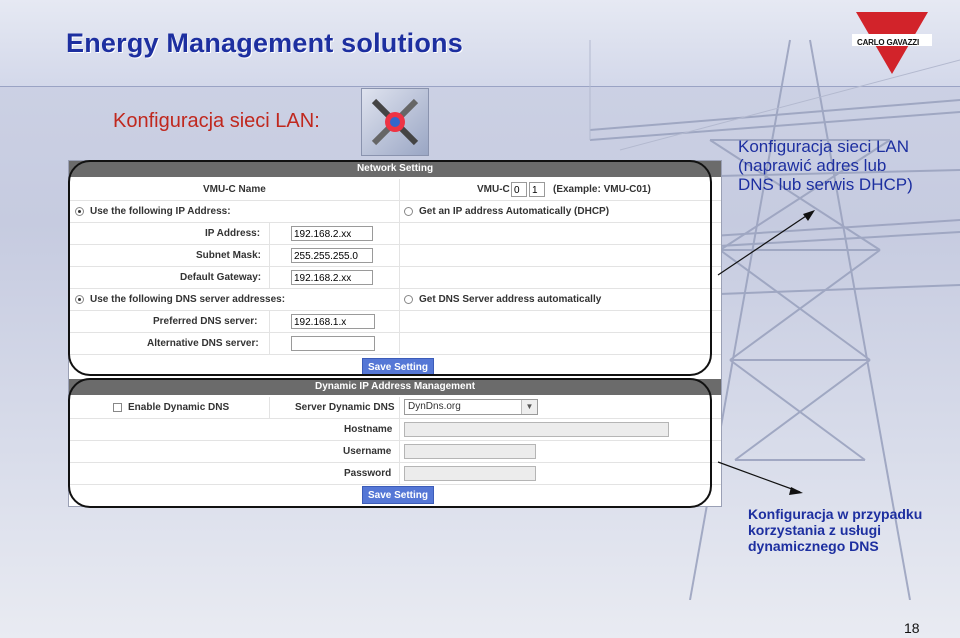 This screenshot has height=638, width=960. What do you see at coordinates (395, 344) in the screenshot?
I see `alternative-dns-row: Alternative DNS server:` at bounding box center [395, 344].